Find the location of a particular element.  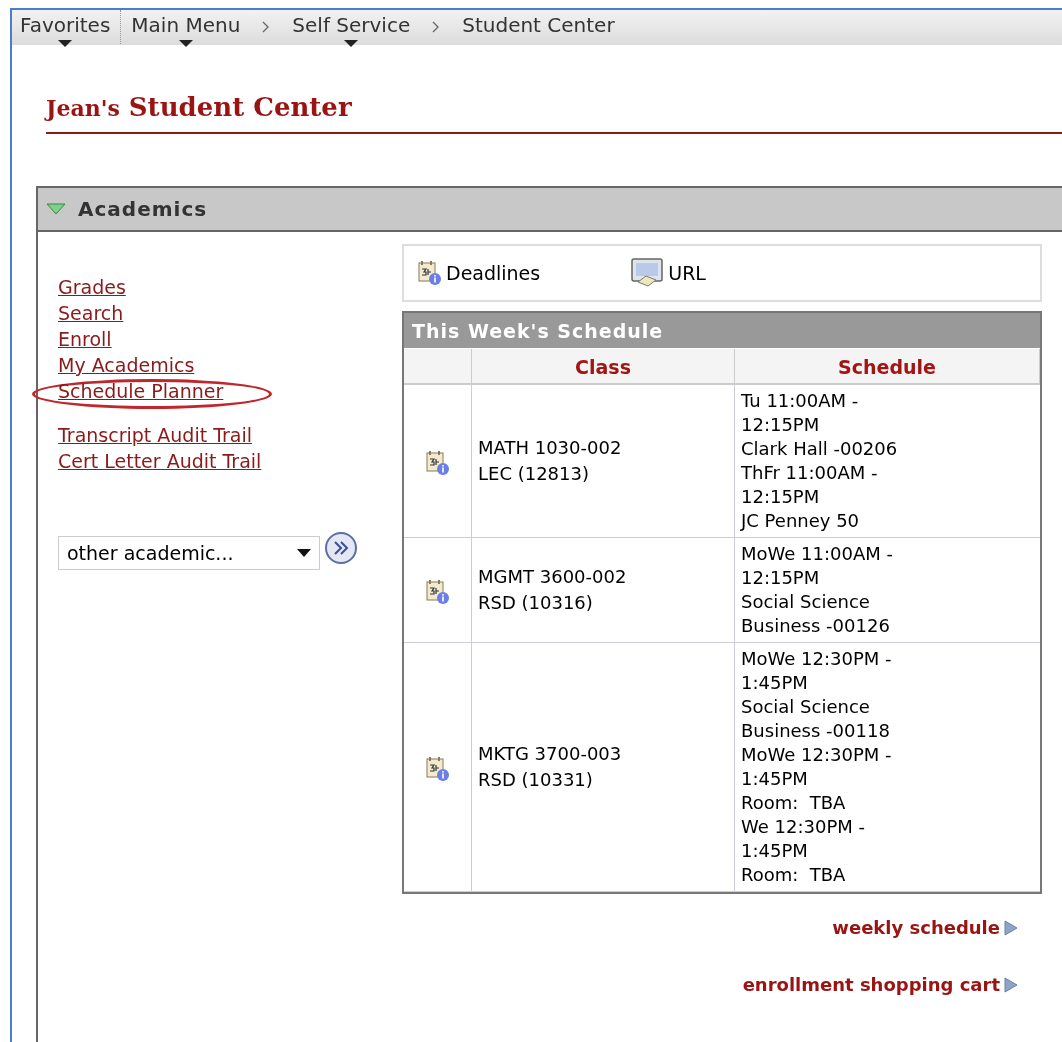

schedule-text: Tu 11:00AM - is located at coordinates (800, 401).